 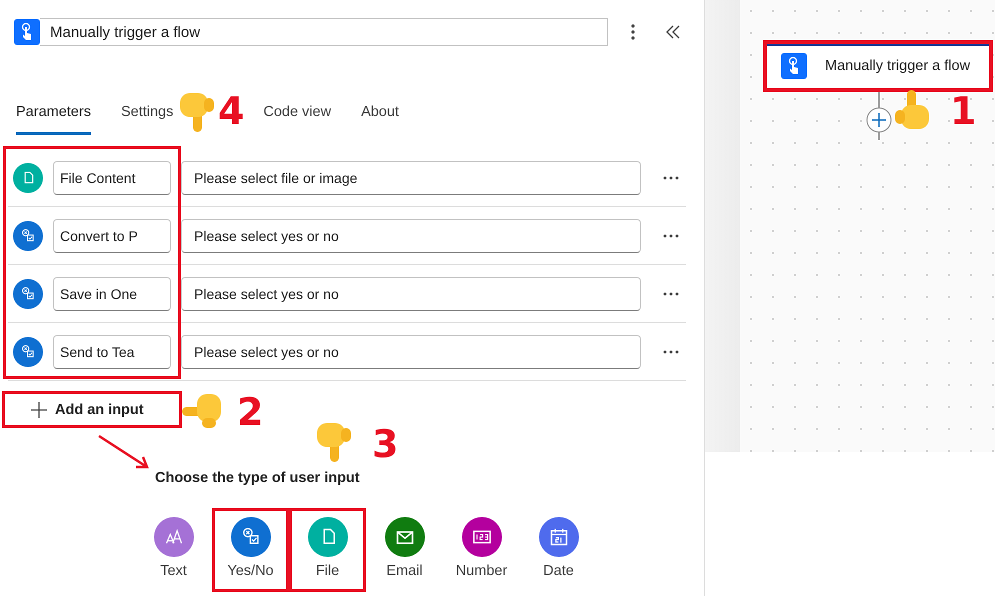 I want to click on input-type-option: Text, so click(x=173, y=550).